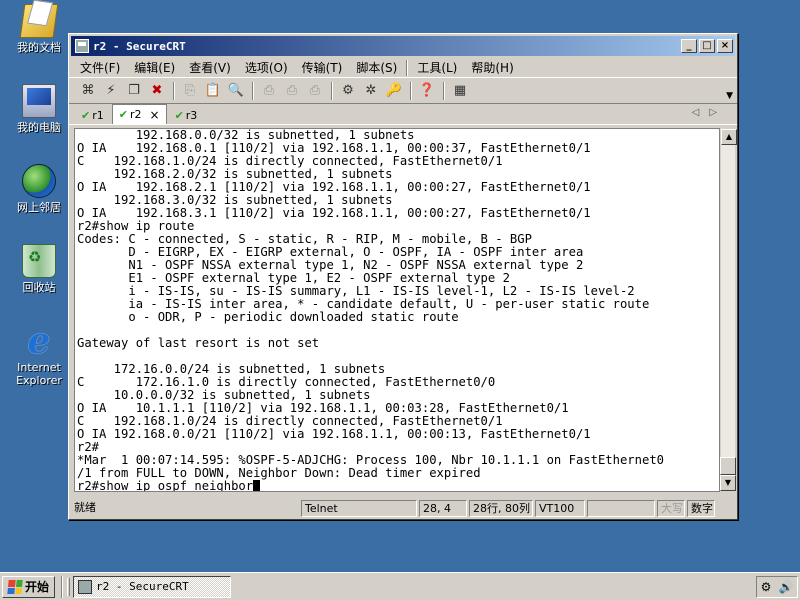 The height and width of the screenshot is (600, 800). Describe the element at coordinates (98, 115) in the screenshot. I see `tab-label: r1` at that location.